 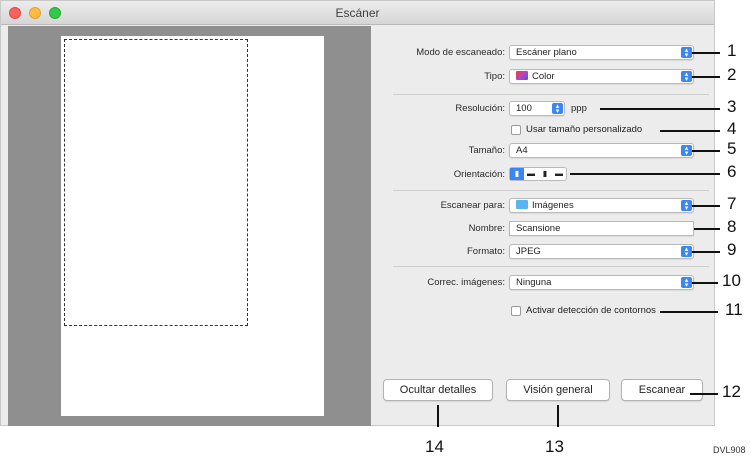 I want to click on size-label: Tamaño:, so click(x=486, y=150).